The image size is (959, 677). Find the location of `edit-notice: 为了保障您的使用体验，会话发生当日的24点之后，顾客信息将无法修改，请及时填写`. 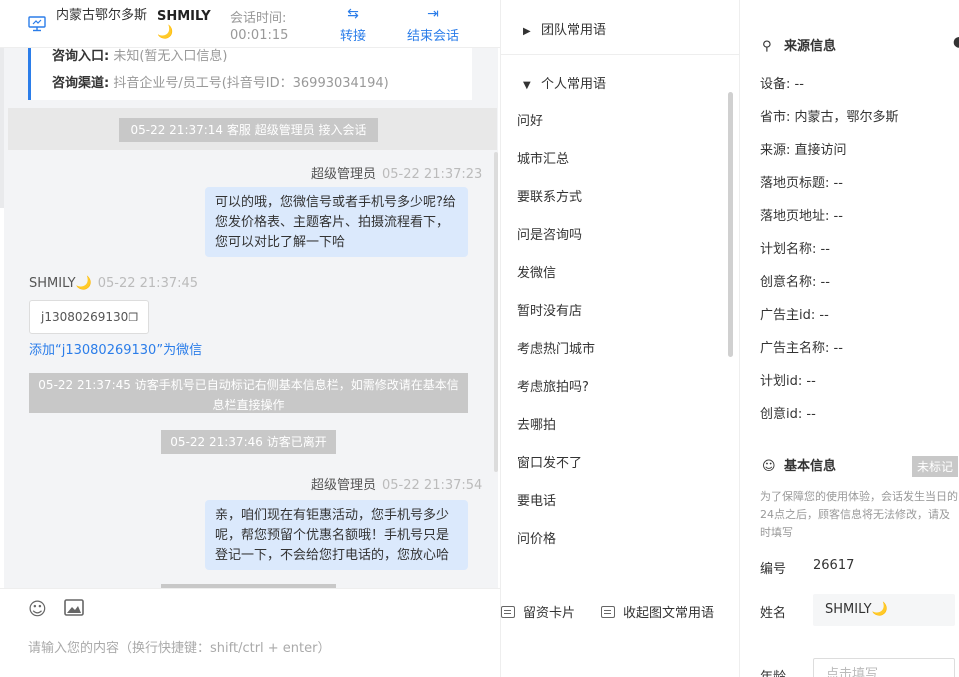

edit-notice: 为了保障您的使用体验，会话发生当日的24点之后，顾客信息将无法修改，请及时填写 is located at coordinates (859, 514).